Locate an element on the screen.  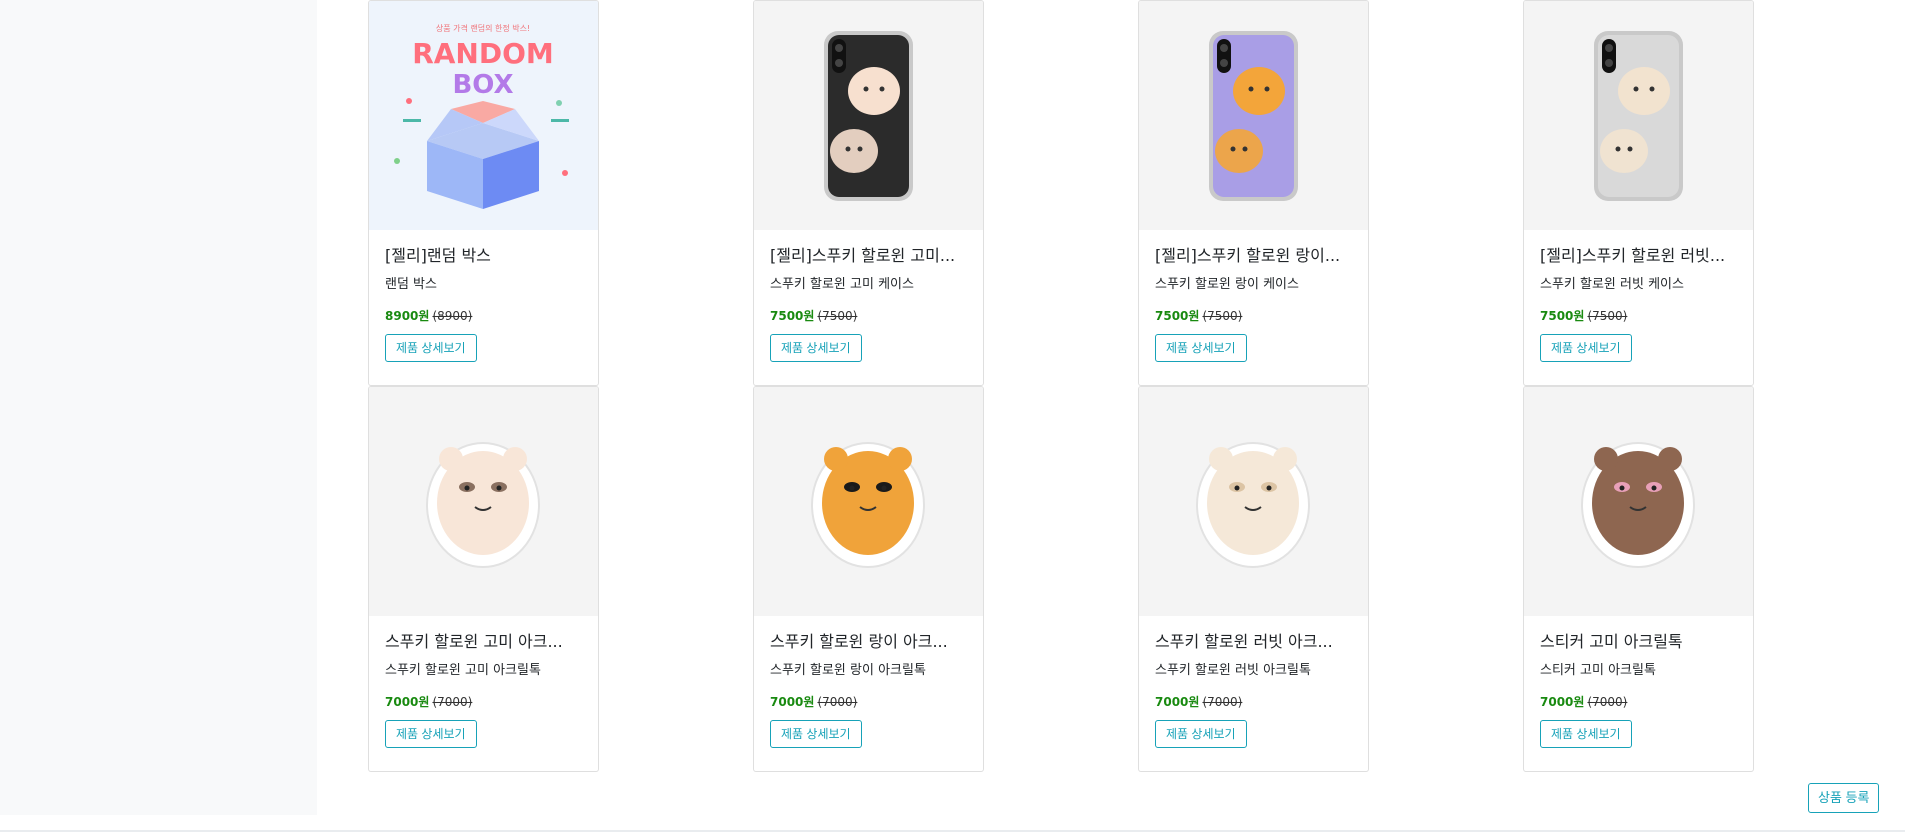
product-description: 스푸키 할로윈 고미 케이스 is located at coordinates (842, 284).